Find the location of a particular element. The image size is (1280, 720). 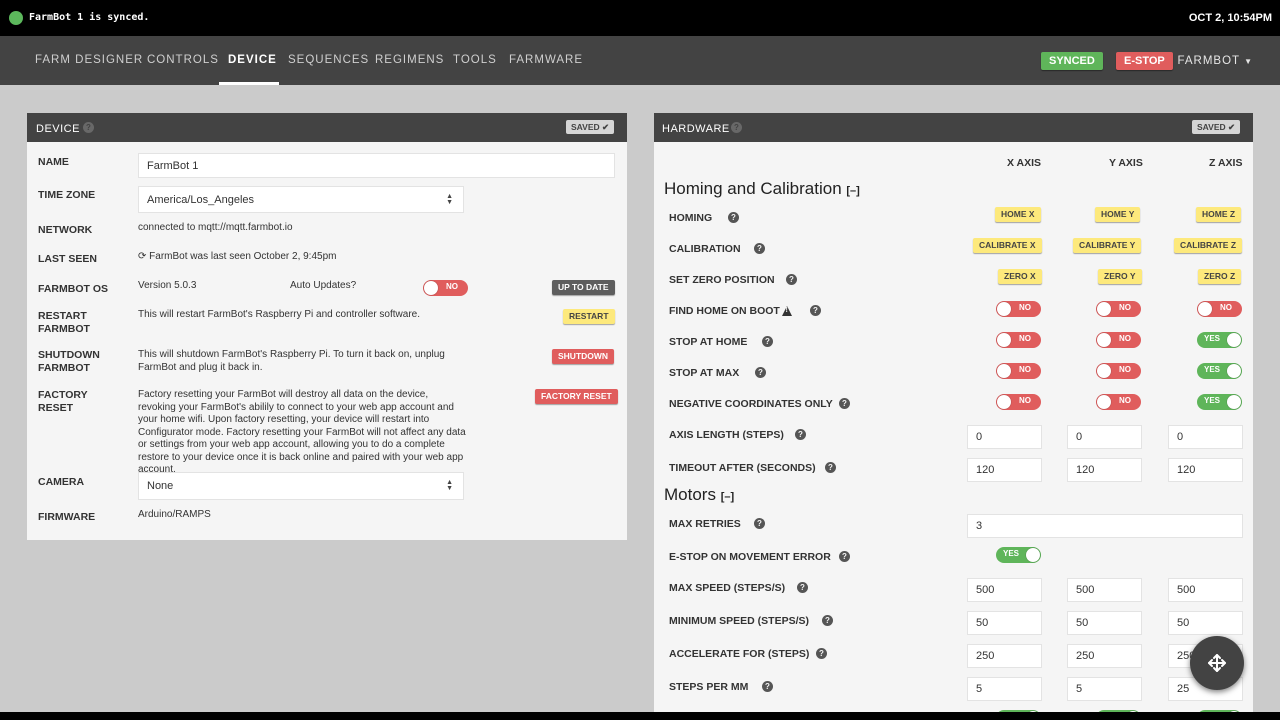

bottom-edge is located at coordinates (640, 716).